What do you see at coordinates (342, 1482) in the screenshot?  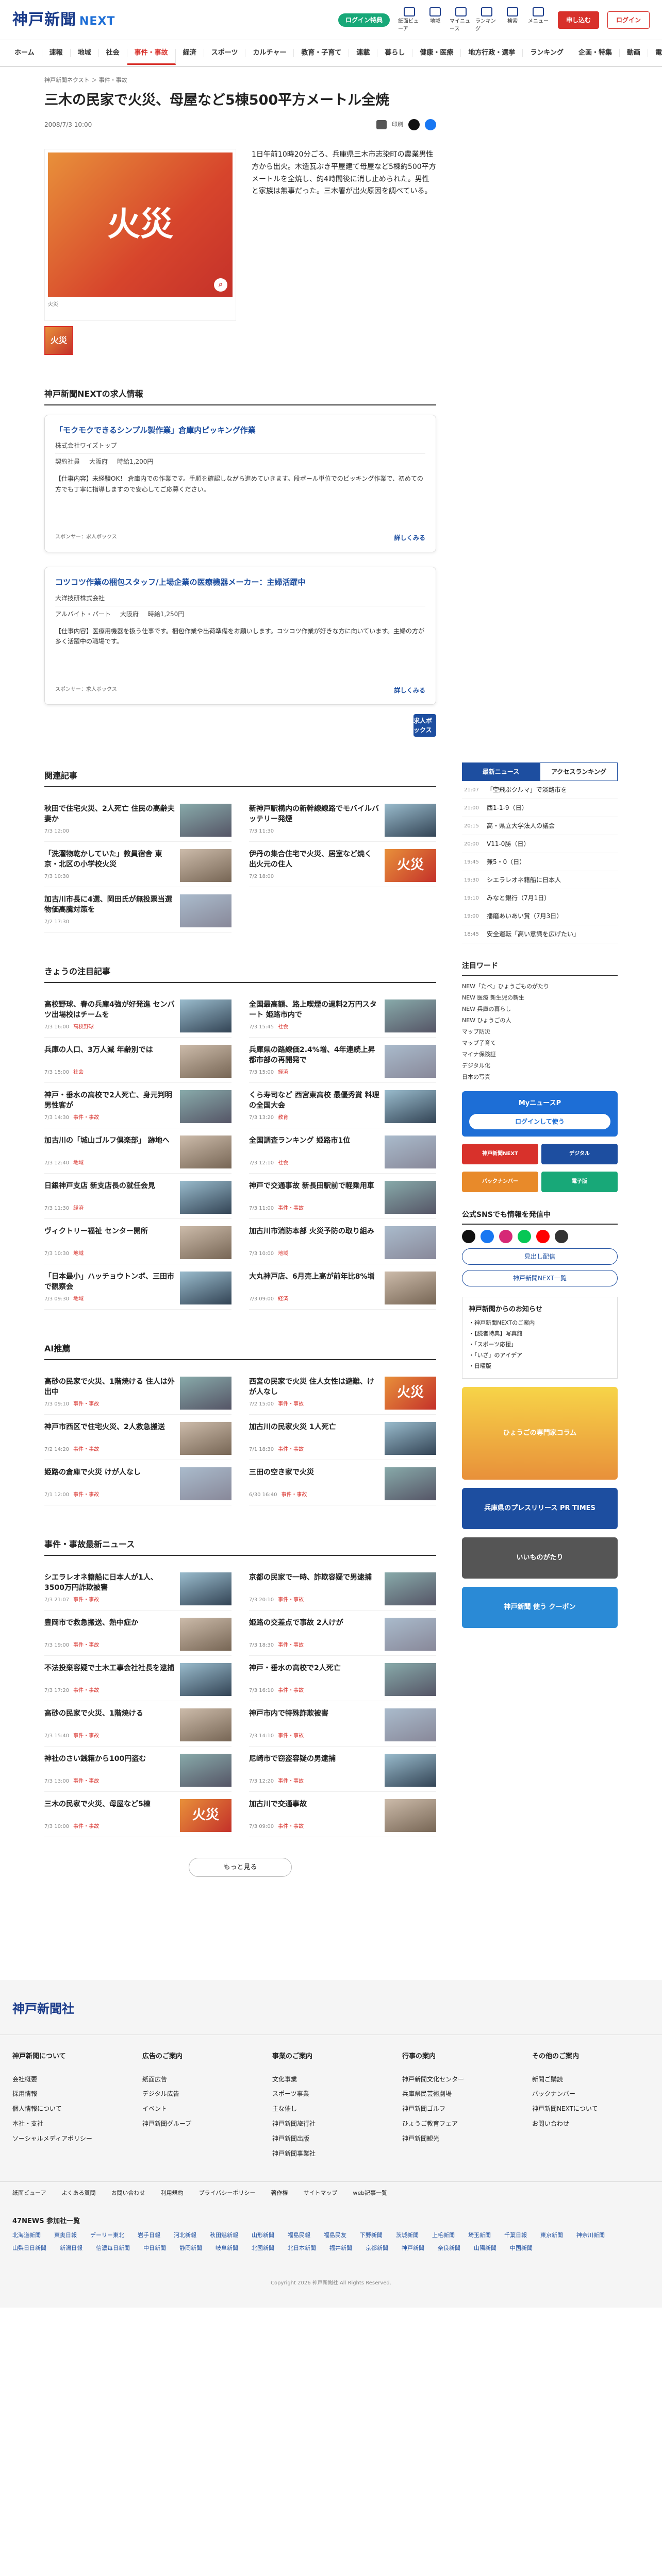 I see `news-card: 三田の空き家で火災 6/30 16:40 事件・事故` at bounding box center [342, 1482].